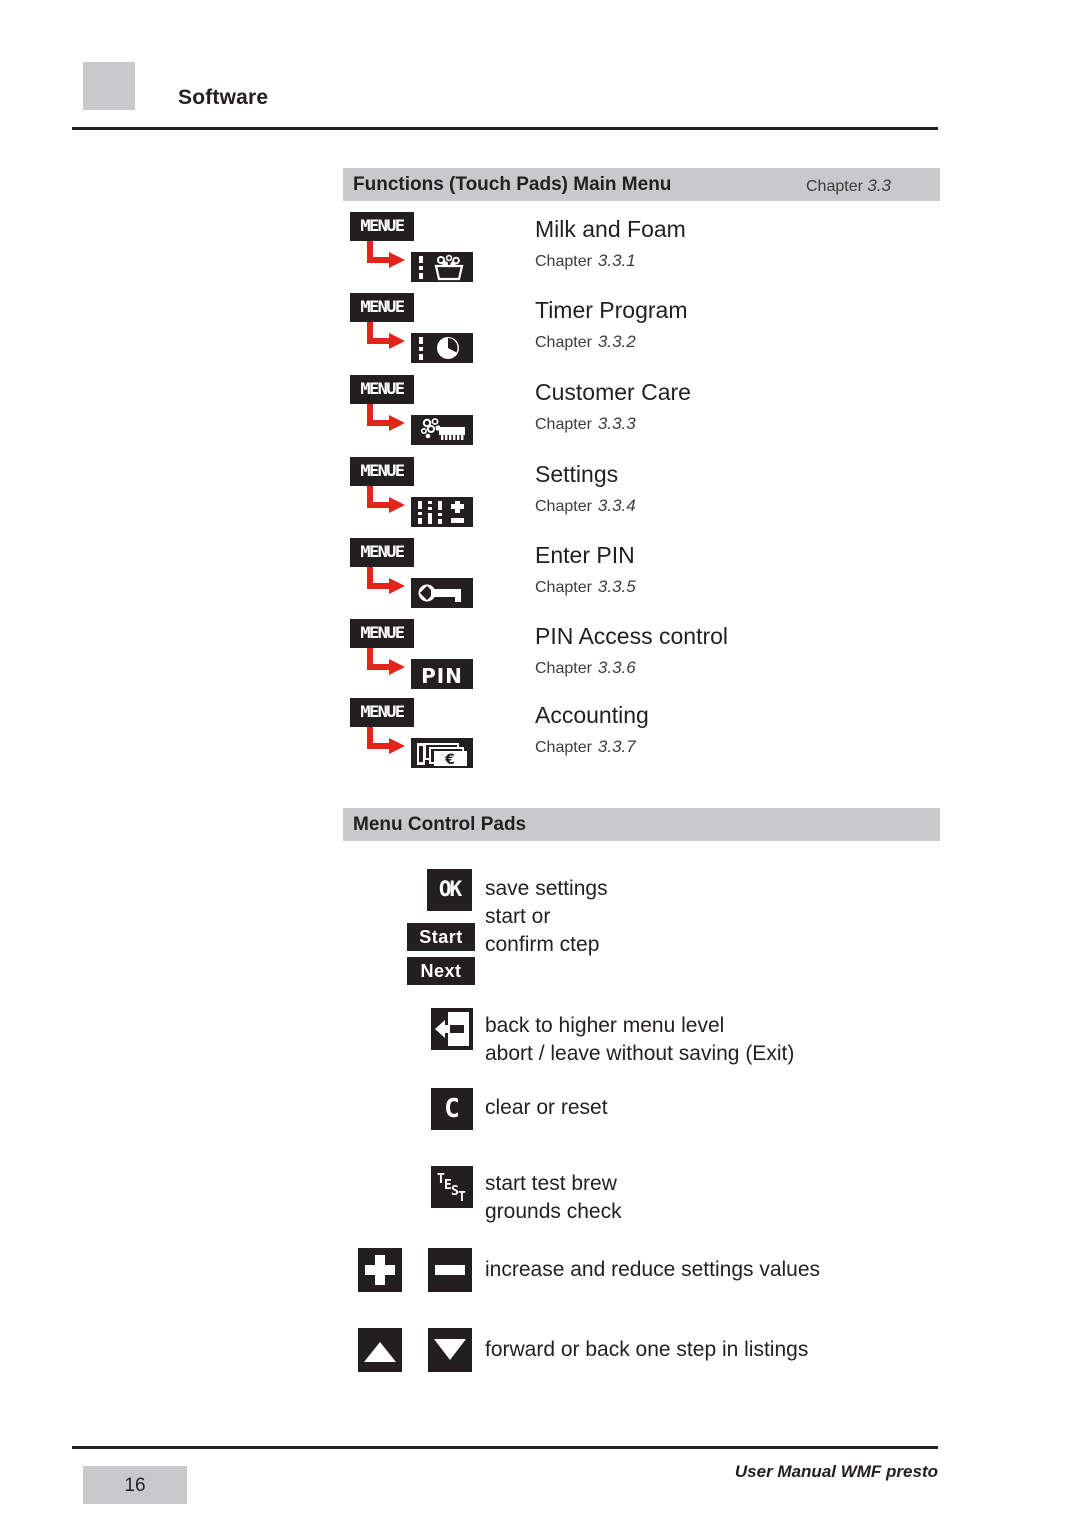  I want to click on plus-pad, so click(380, 1270).